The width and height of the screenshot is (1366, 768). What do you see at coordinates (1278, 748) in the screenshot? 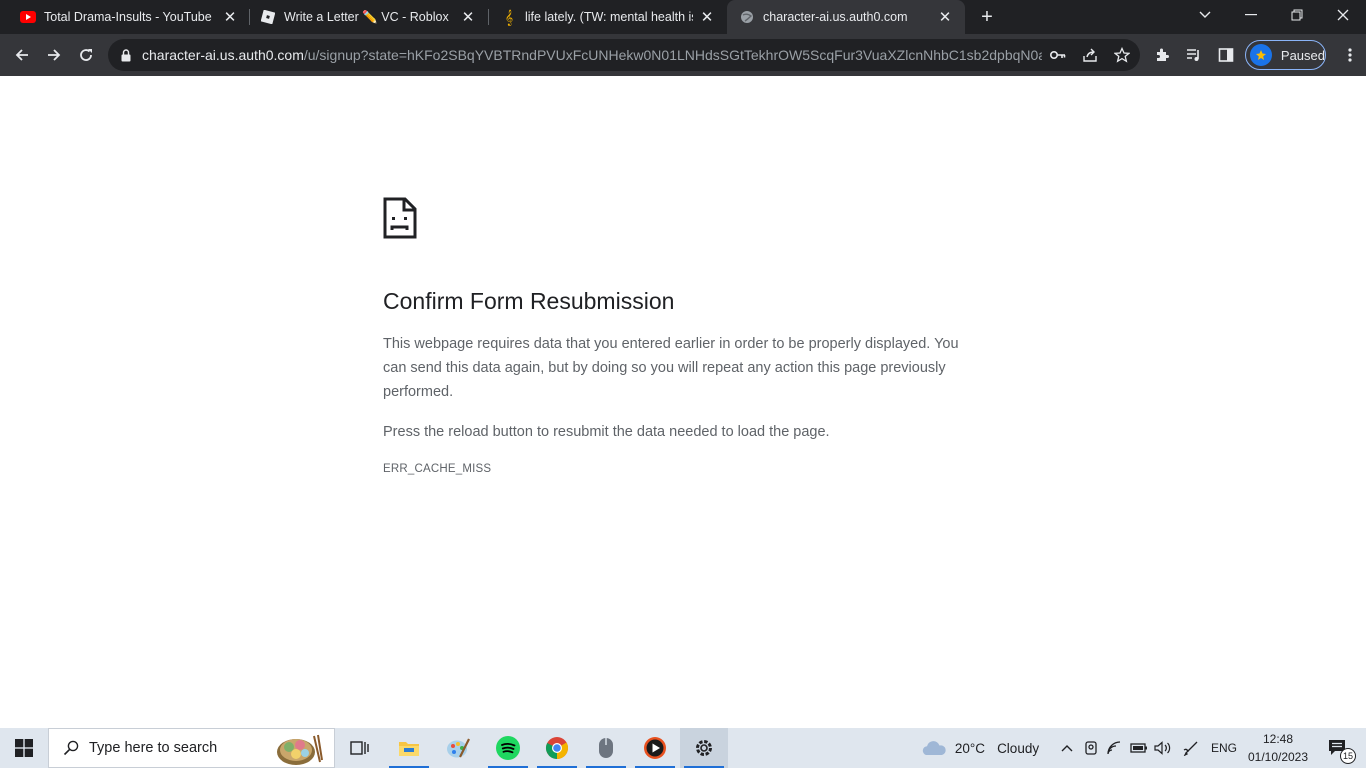
I see `clock: 12:48 01/10/2023` at bounding box center [1278, 748].